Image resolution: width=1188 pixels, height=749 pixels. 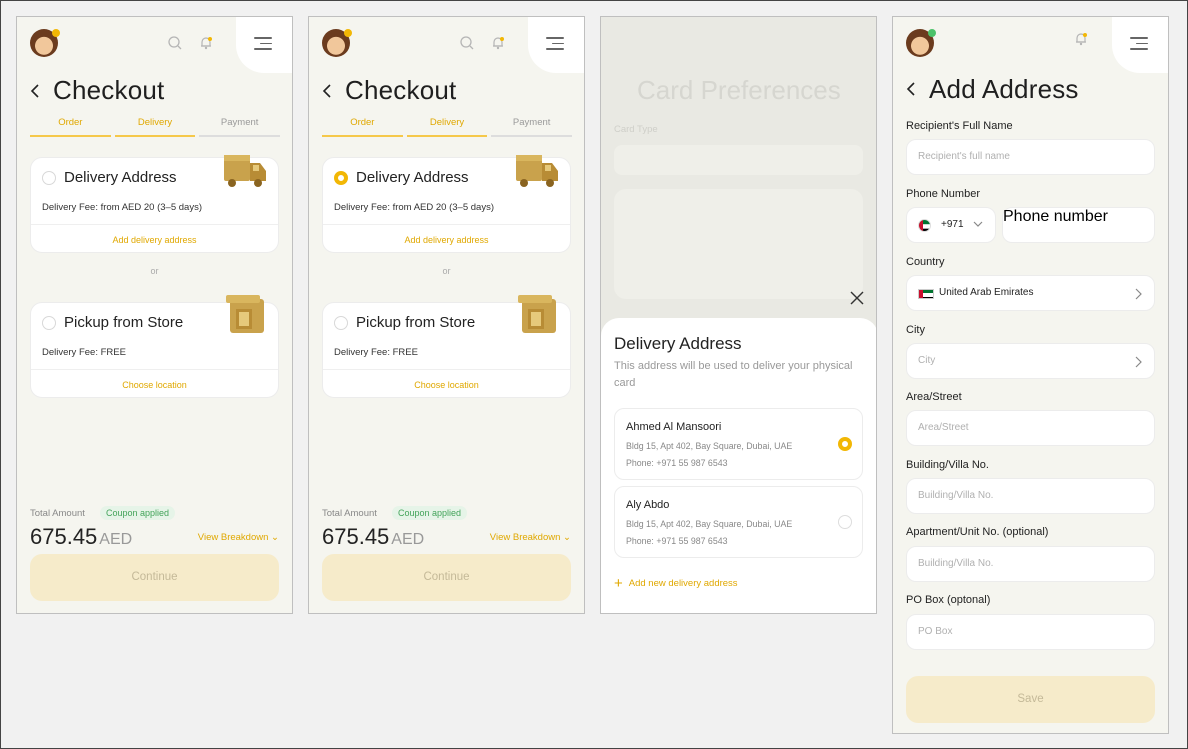 What do you see at coordinates (116, 539) in the screenshot?
I see `currency: AED` at bounding box center [116, 539].